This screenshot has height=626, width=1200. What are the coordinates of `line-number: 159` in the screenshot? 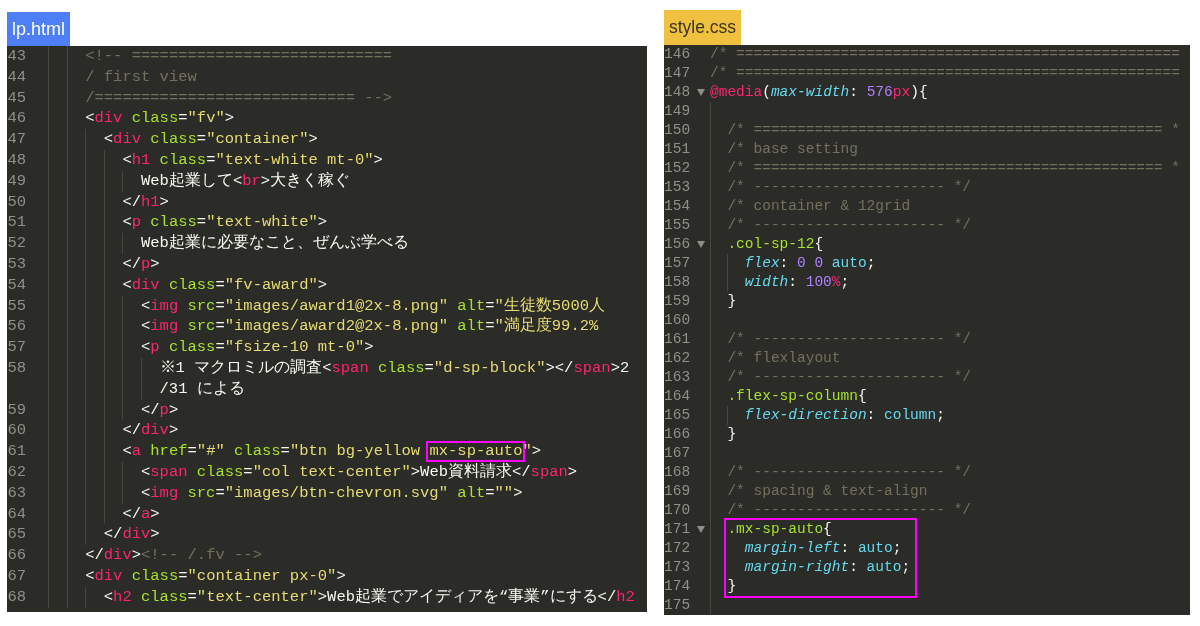 It's located at (677, 301).